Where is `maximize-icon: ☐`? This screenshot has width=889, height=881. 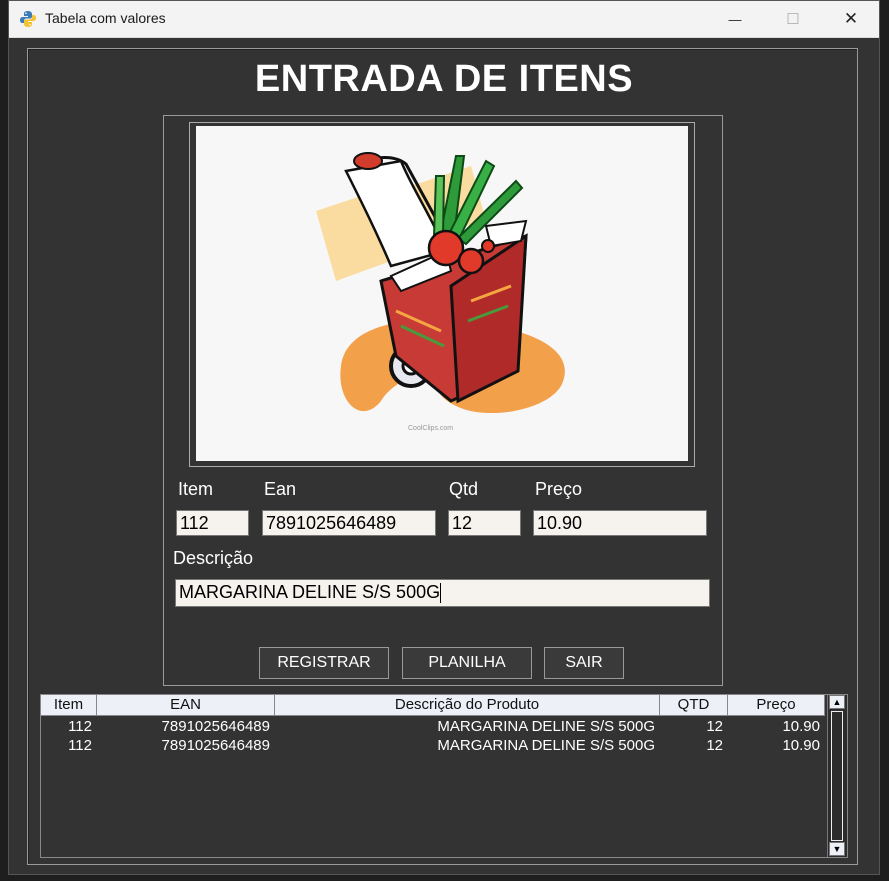 maximize-icon: ☐ is located at coordinates (793, 19).